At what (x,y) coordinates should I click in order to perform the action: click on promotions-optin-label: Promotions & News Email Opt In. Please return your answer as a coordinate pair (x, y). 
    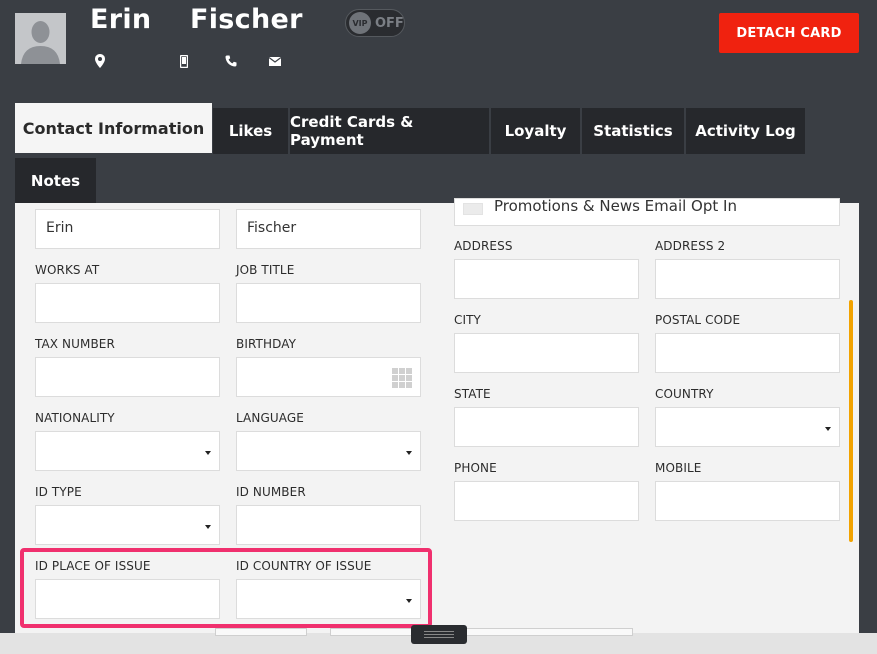
    Looking at the image, I should click on (615, 206).